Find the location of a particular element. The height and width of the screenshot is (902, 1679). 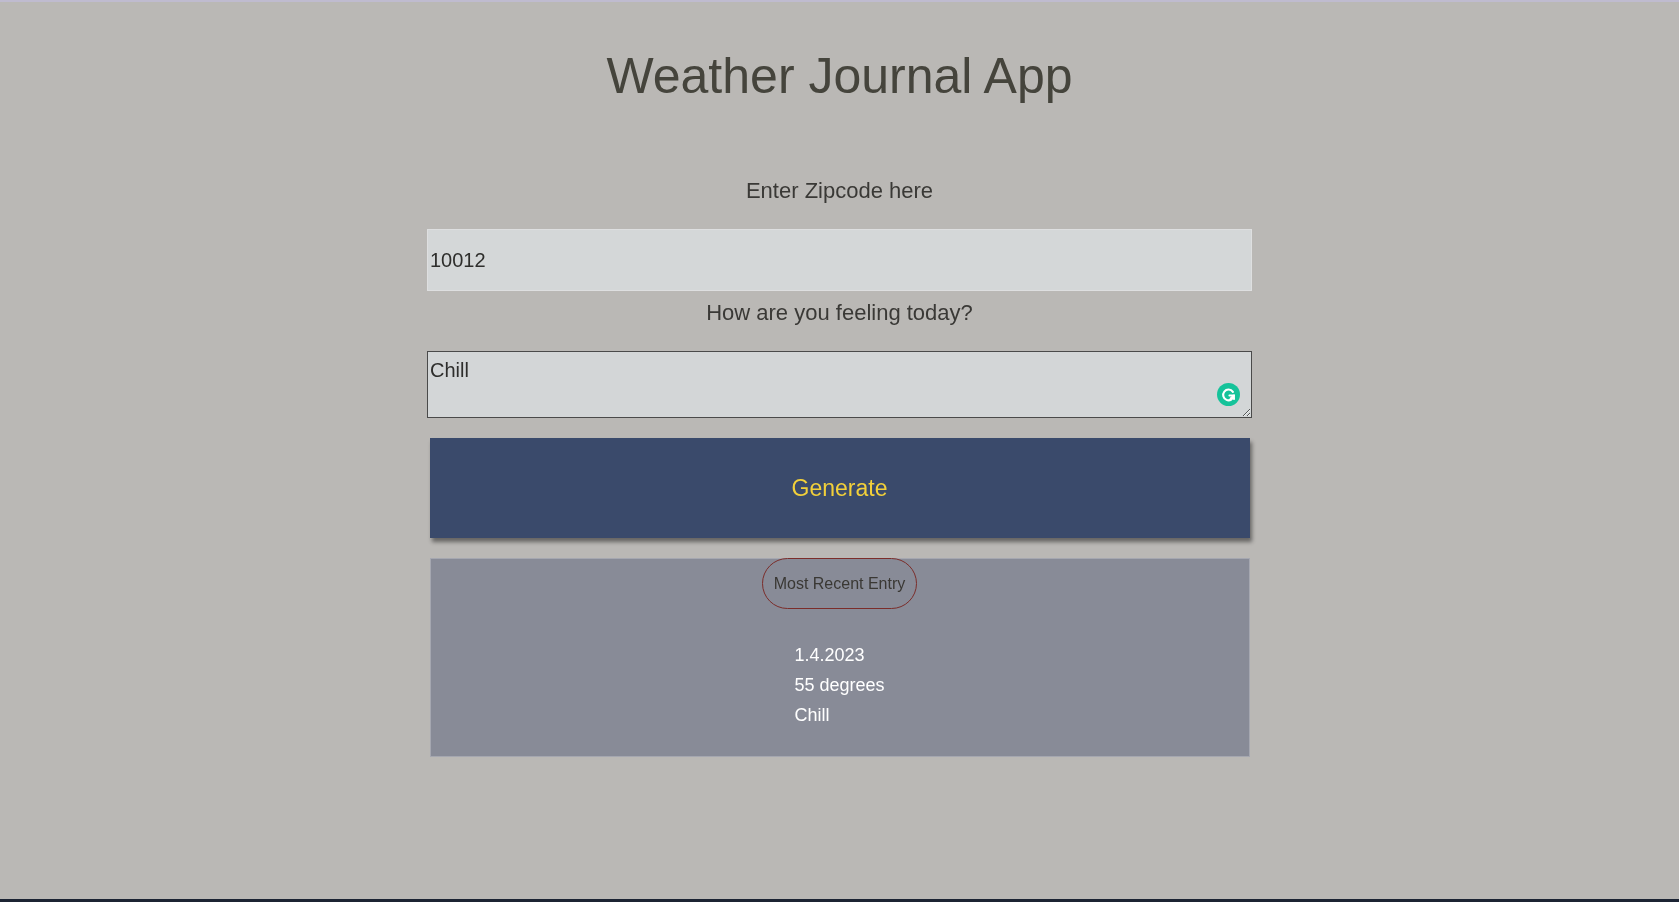

feelings-label: How are you feeling today? is located at coordinates (839, 313).